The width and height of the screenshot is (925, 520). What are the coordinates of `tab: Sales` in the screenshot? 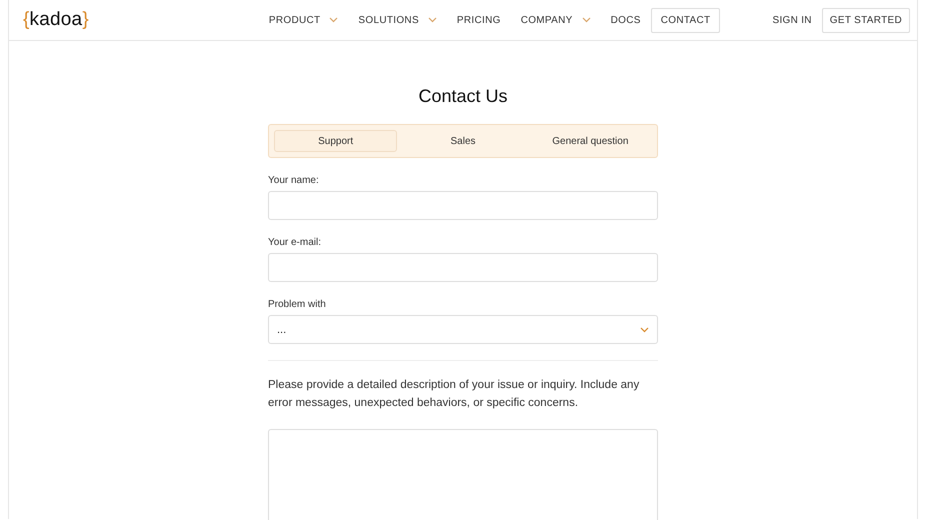 It's located at (463, 141).